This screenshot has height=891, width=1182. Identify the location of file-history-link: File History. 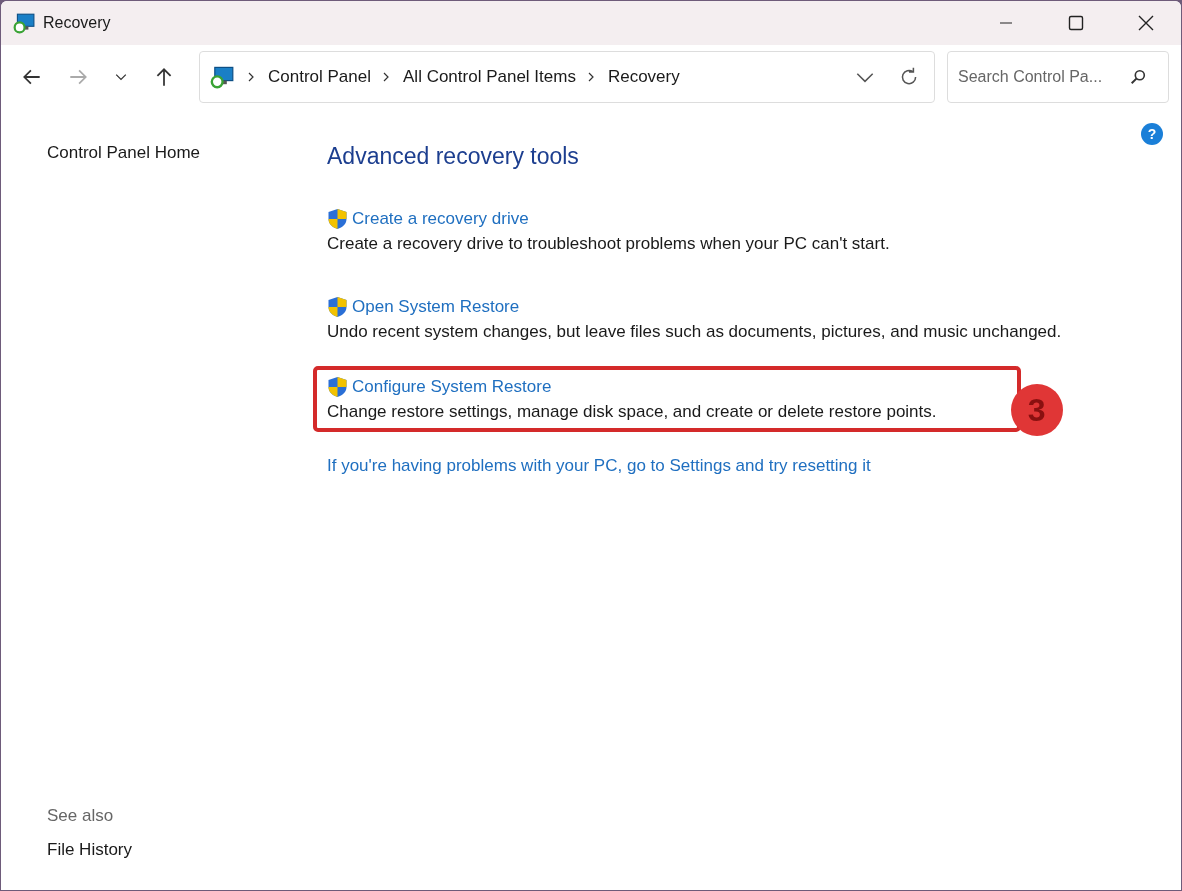
(169, 850).